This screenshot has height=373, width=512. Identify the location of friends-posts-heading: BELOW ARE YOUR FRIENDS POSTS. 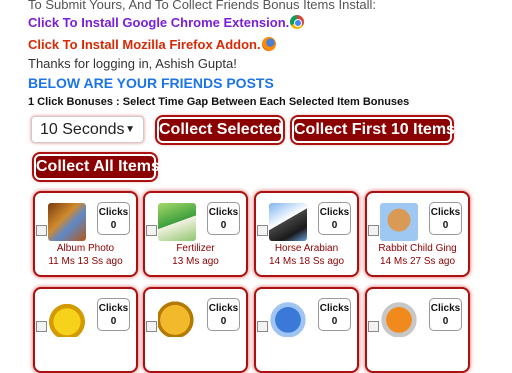
(151, 83).